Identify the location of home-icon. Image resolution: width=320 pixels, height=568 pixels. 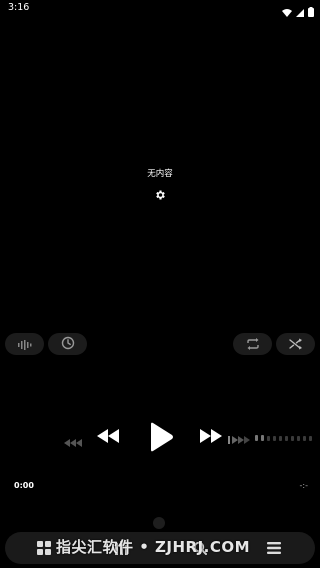
(44, 549).